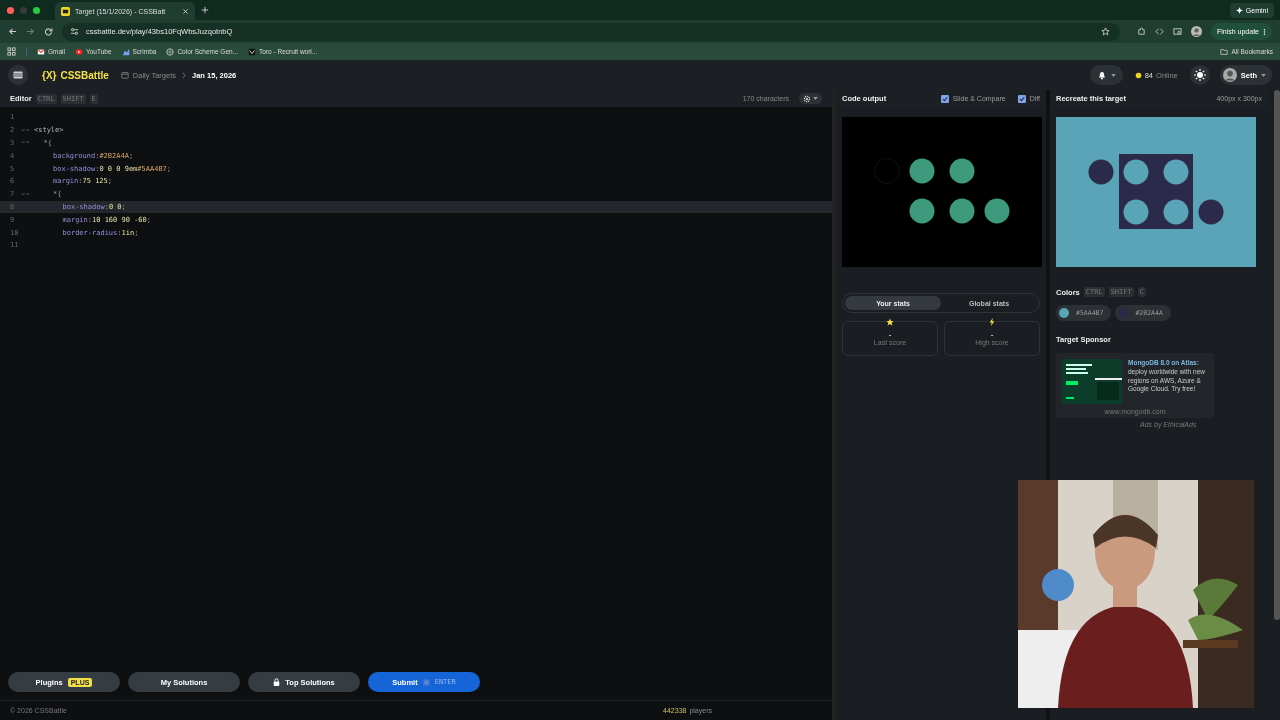  Describe the element at coordinates (1177, 31) in the screenshot. I see `screen-search-icon` at that location.